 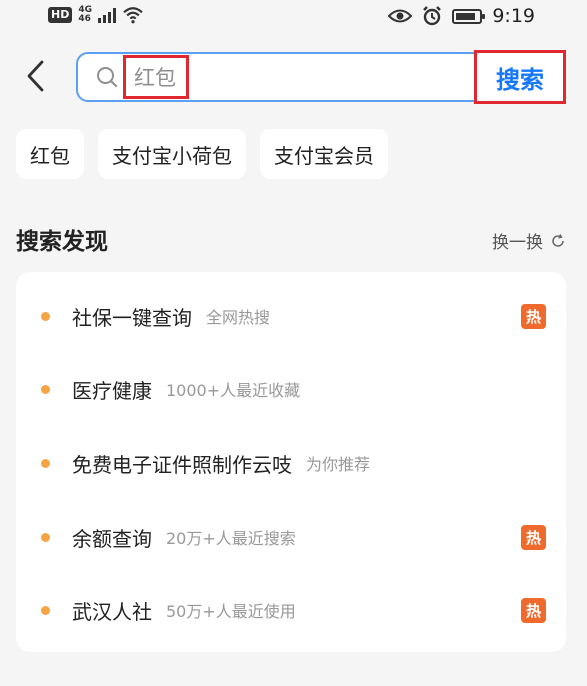 What do you see at coordinates (513, 16) in the screenshot?
I see `clock: 9:19` at bounding box center [513, 16].